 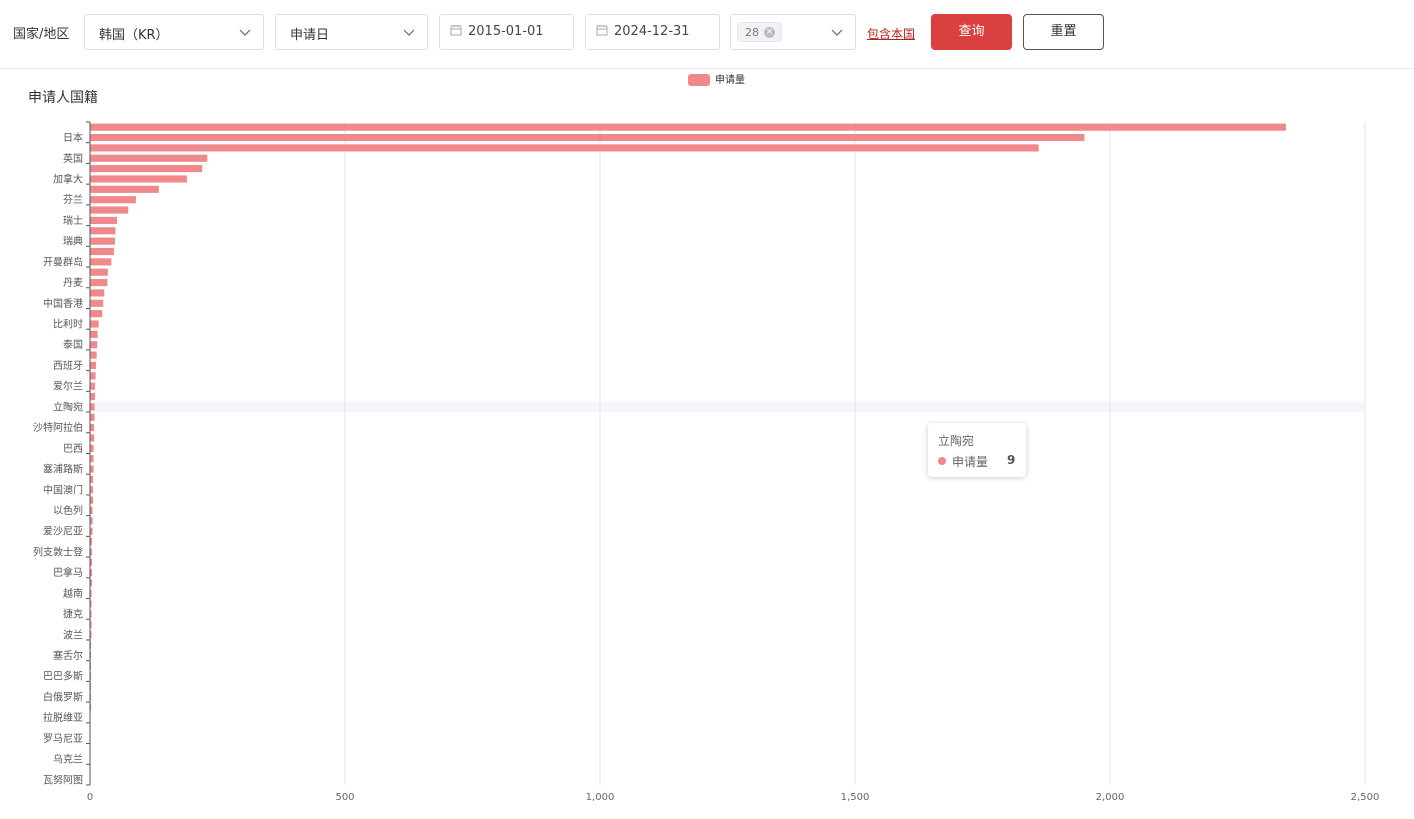 I want to click on start-date-input: 2015-01-01, so click(x=506, y=32).